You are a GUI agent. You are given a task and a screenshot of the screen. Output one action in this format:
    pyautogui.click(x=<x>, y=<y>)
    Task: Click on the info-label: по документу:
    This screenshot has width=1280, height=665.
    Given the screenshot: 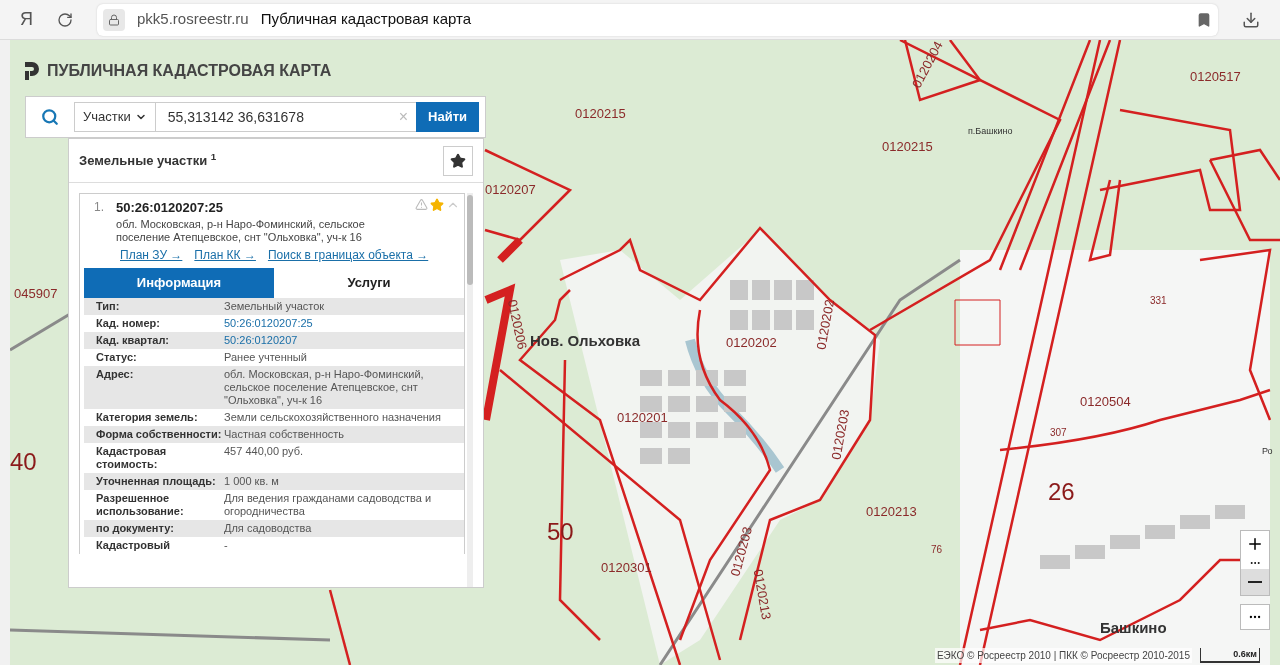 What is the action you would take?
    pyautogui.click(x=135, y=528)
    